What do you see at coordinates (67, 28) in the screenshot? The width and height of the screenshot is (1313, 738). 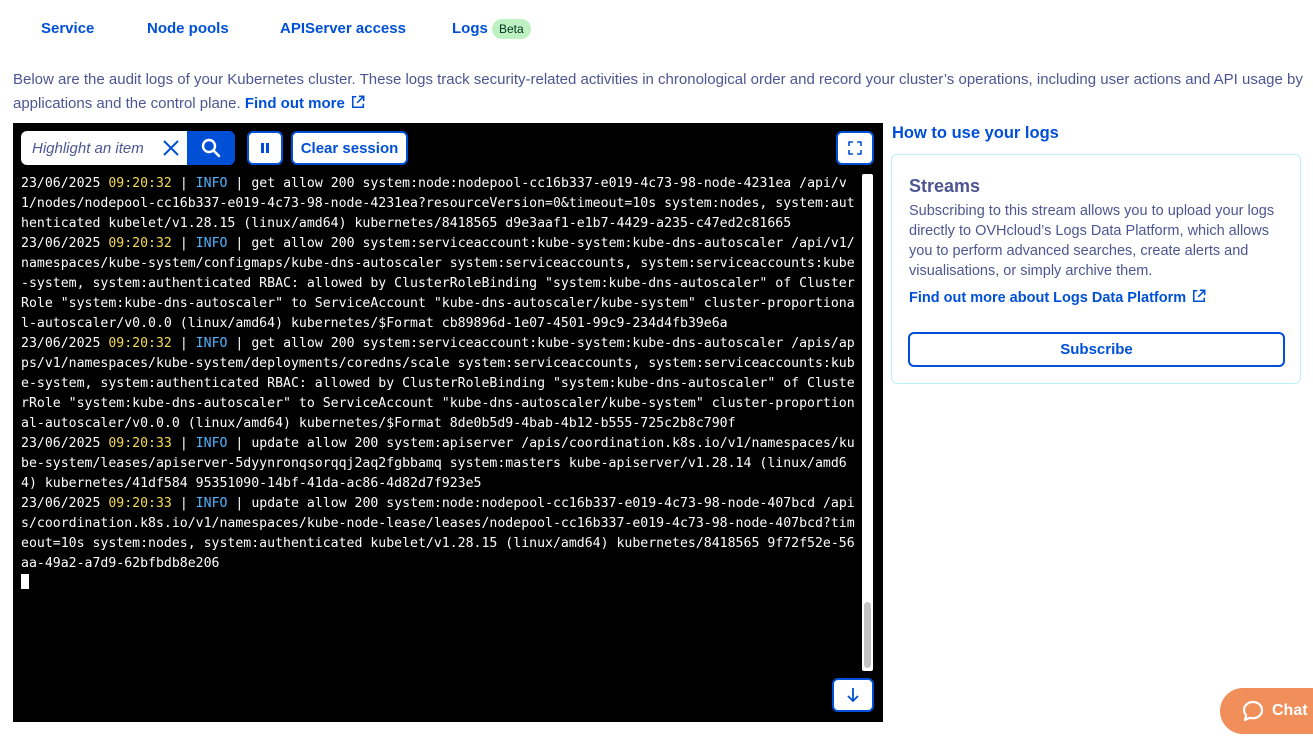 I see `tab-service: Service` at bounding box center [67, 28].